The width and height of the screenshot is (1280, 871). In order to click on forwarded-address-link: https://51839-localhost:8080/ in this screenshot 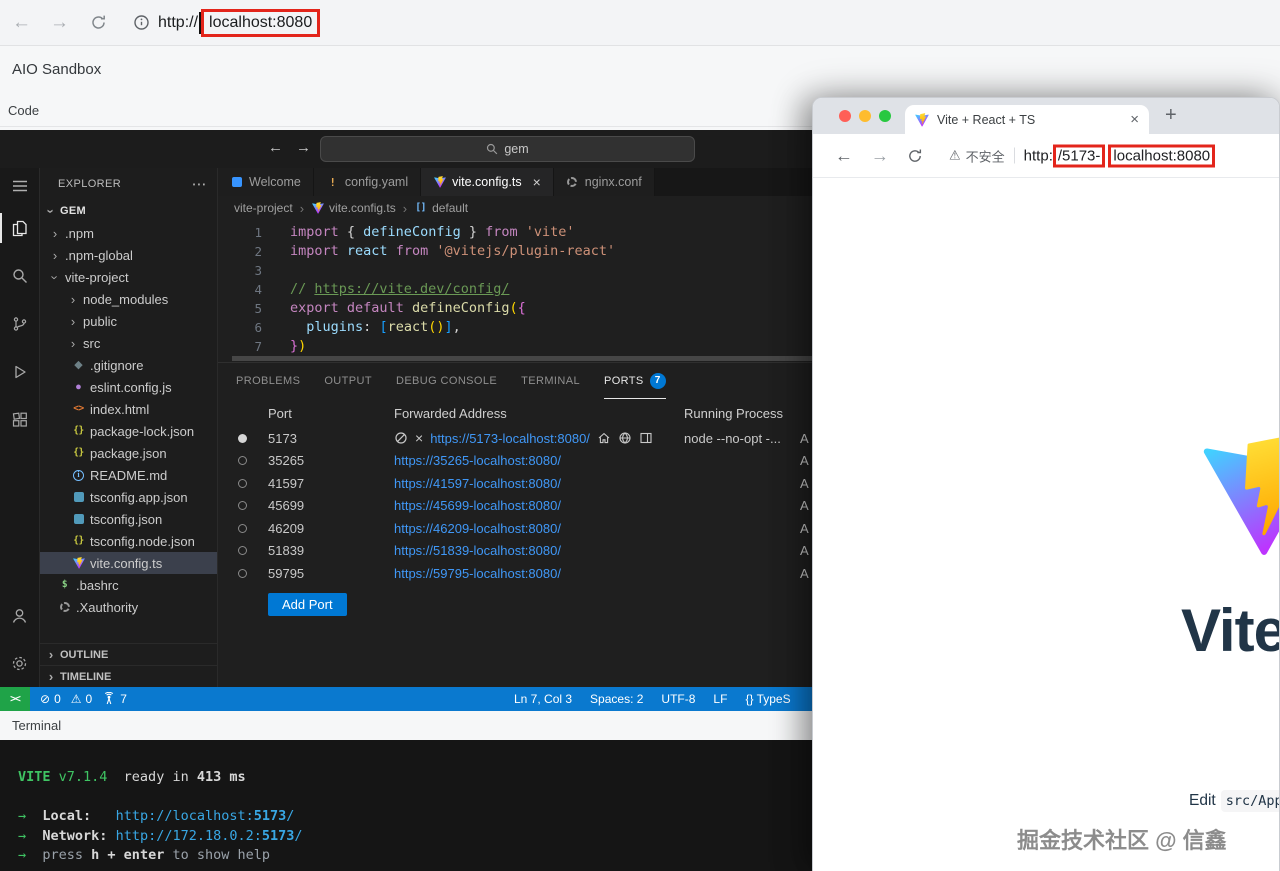, I will do `click(477, 550)`.